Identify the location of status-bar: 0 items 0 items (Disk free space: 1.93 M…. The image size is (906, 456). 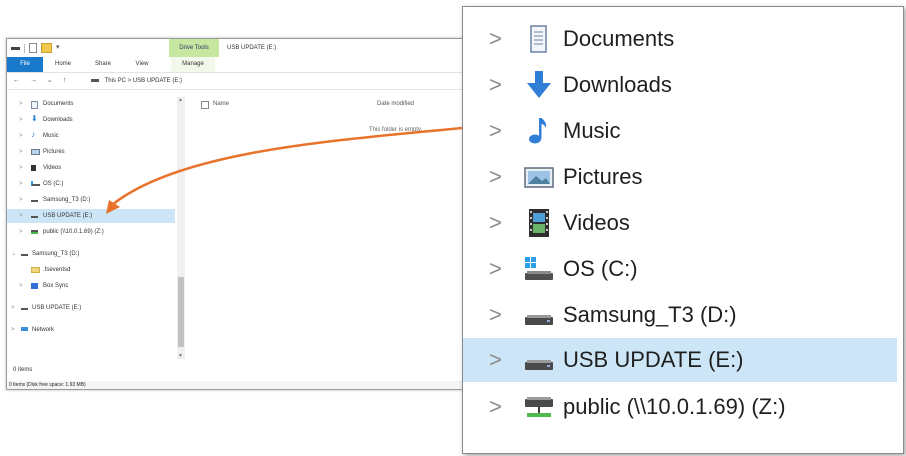
(236, 374).